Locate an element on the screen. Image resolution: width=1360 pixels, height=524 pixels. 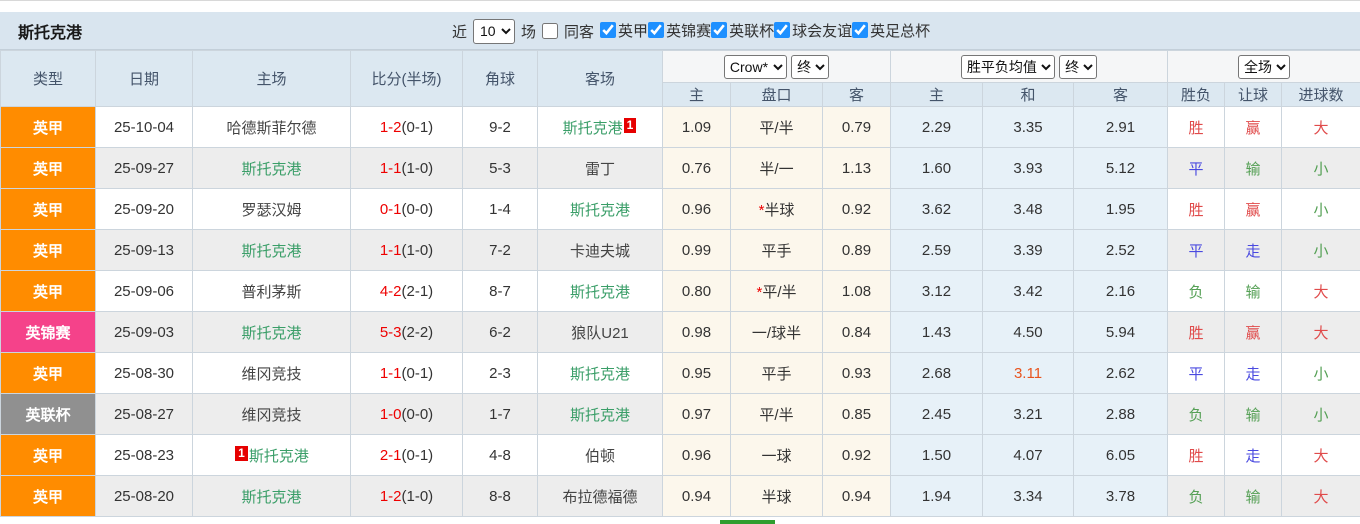
avg-status-select: 终 is located at coordinates (1078, 67).